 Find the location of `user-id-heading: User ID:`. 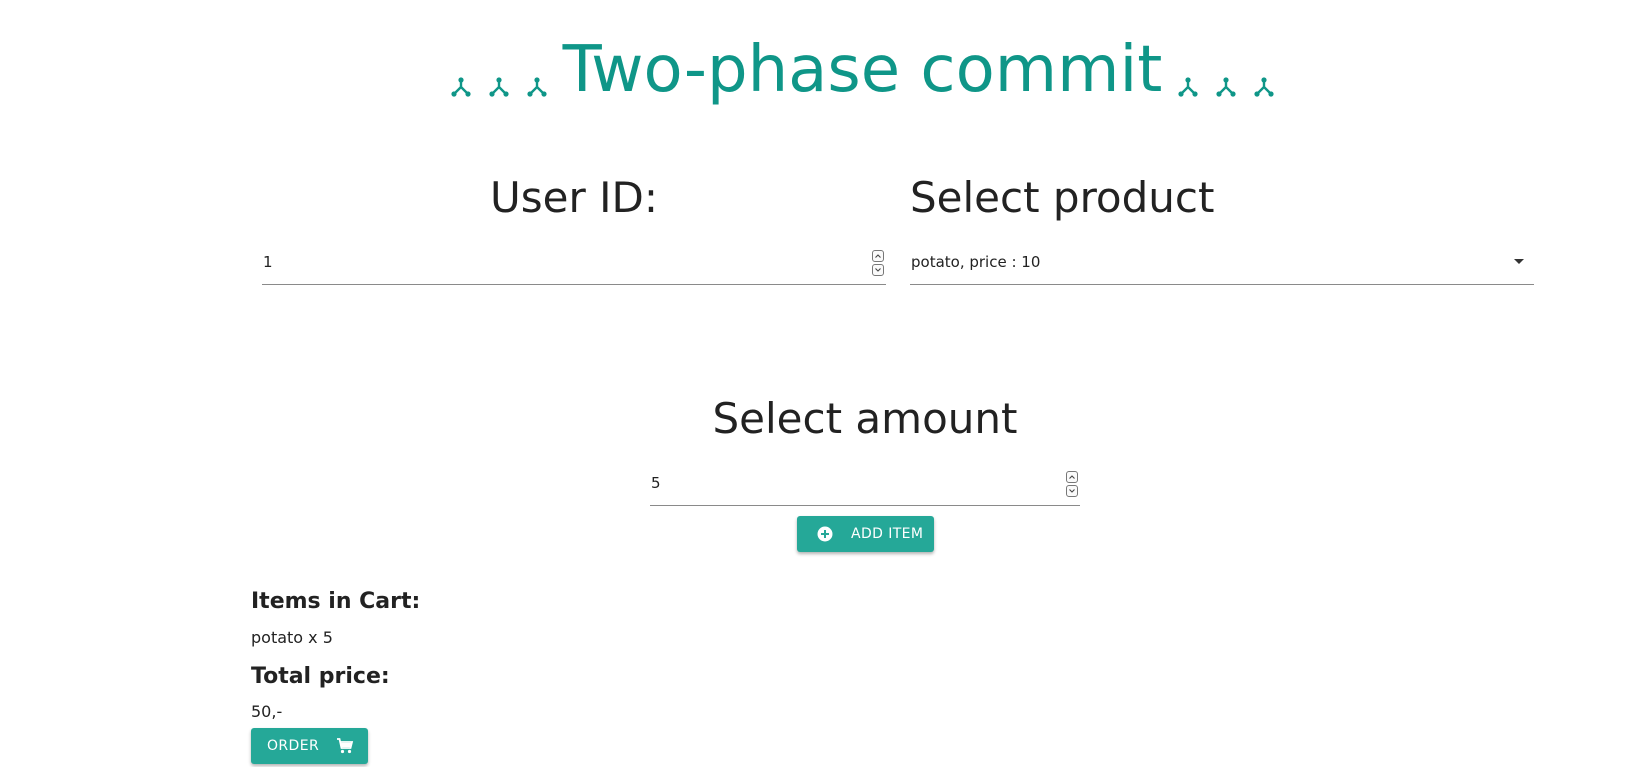

user-id-heading: User ID: is located at coordinates (574, 197).